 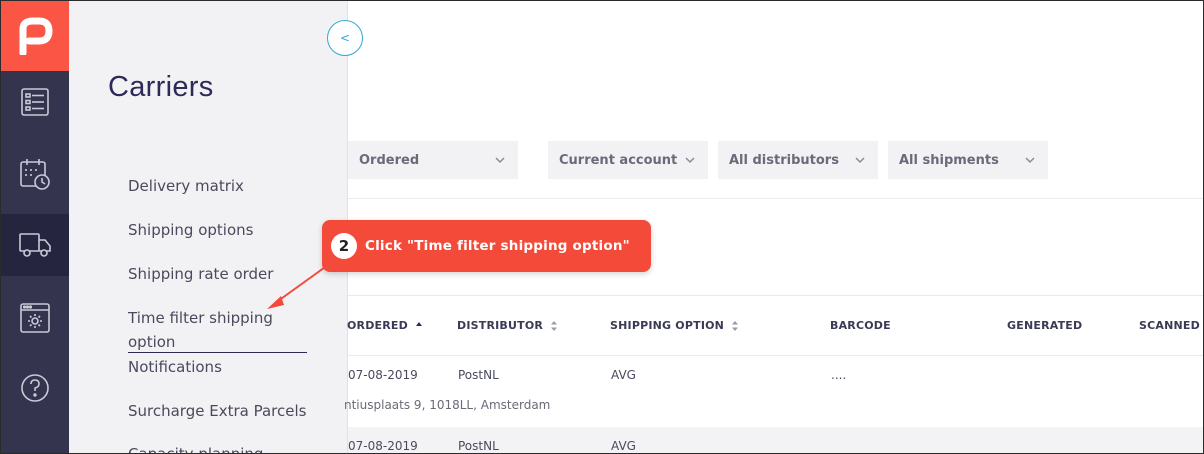 I want to click on collapse-sidebar-button: <, so click(x=345, y=38).